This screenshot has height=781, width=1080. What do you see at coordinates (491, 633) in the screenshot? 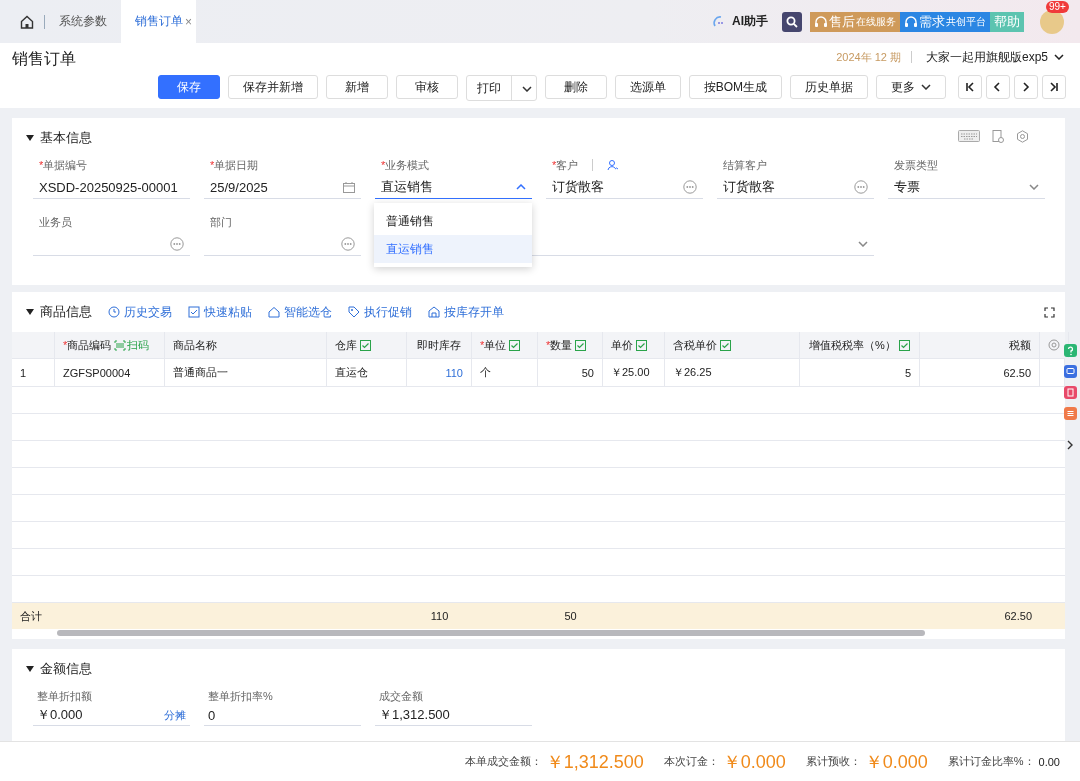
I see `scrollbar` at bounding box center [491, 633].